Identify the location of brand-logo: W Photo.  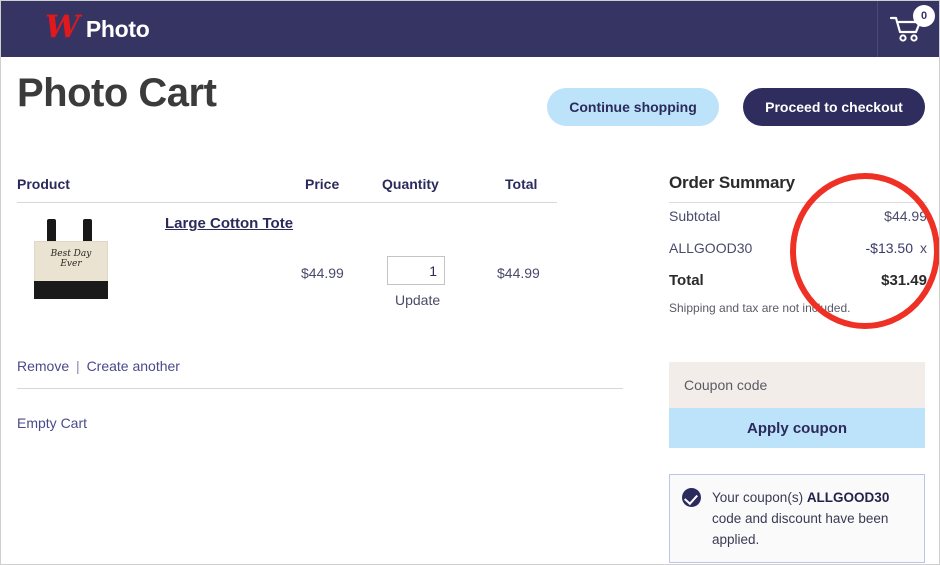
(97, 29).